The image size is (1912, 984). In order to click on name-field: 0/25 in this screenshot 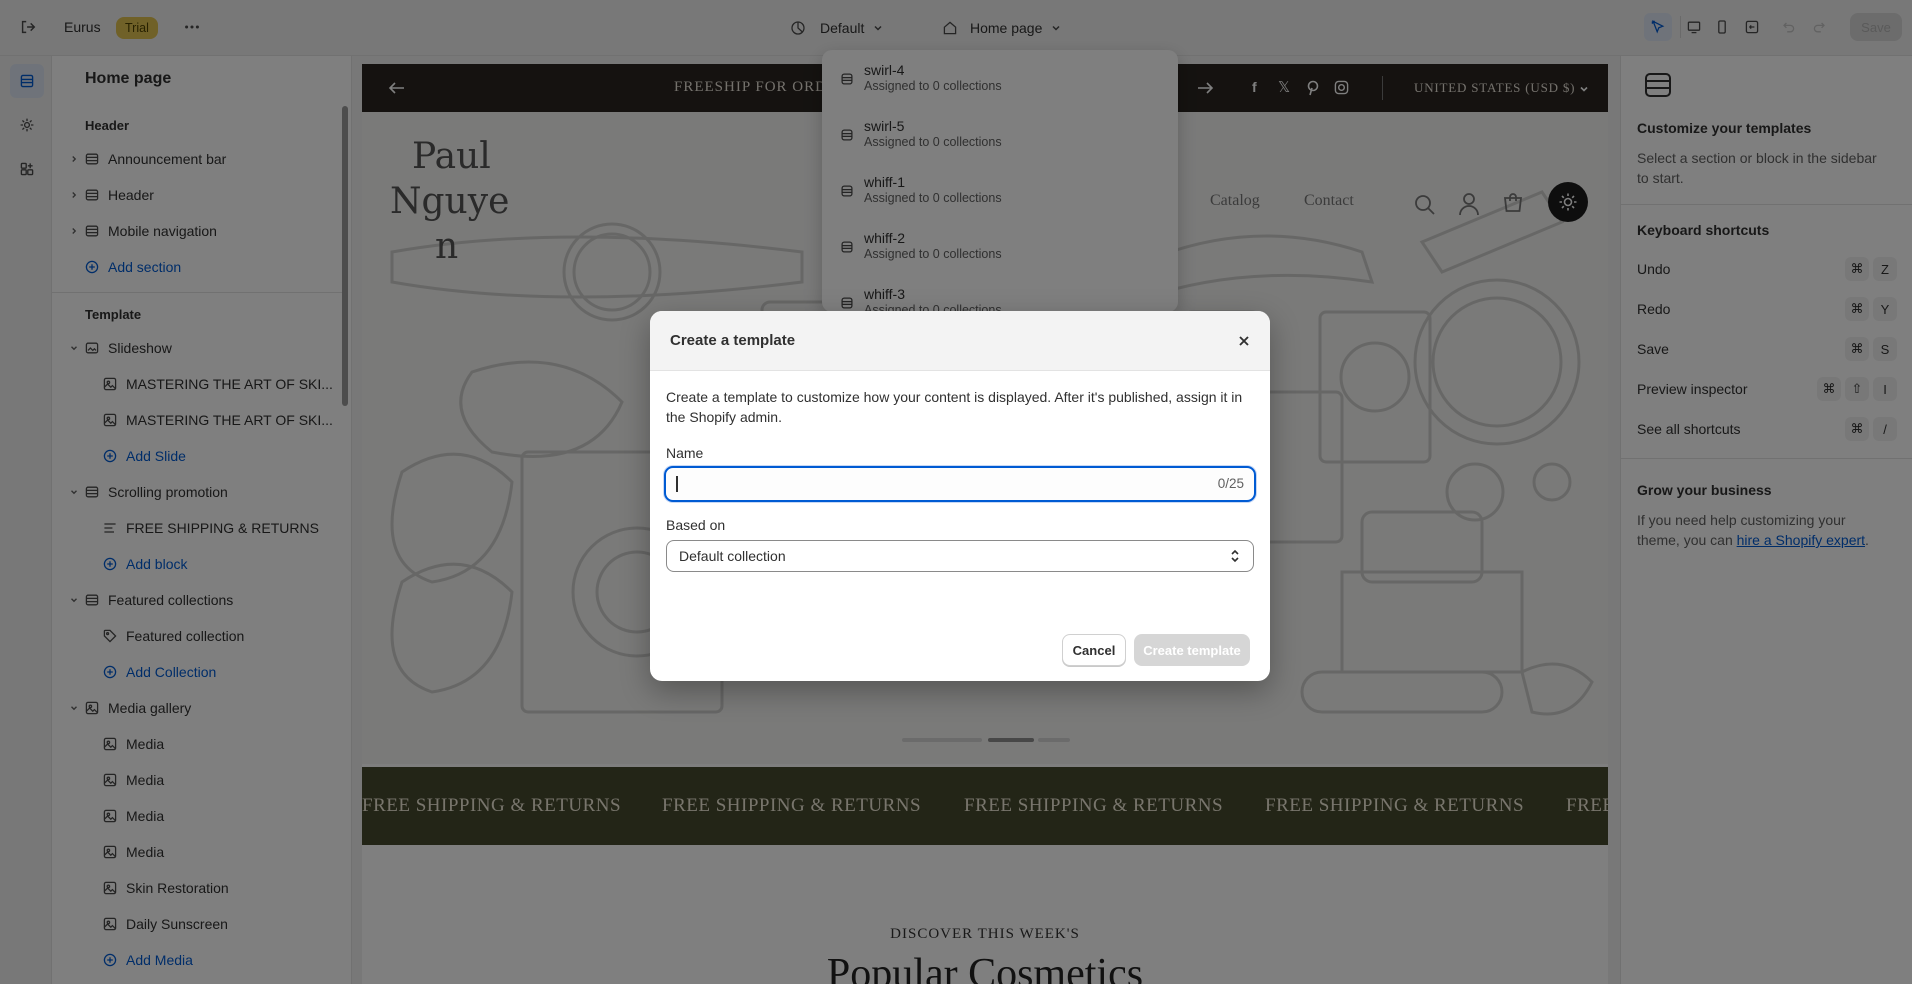, I will do `click(960, 484)`.